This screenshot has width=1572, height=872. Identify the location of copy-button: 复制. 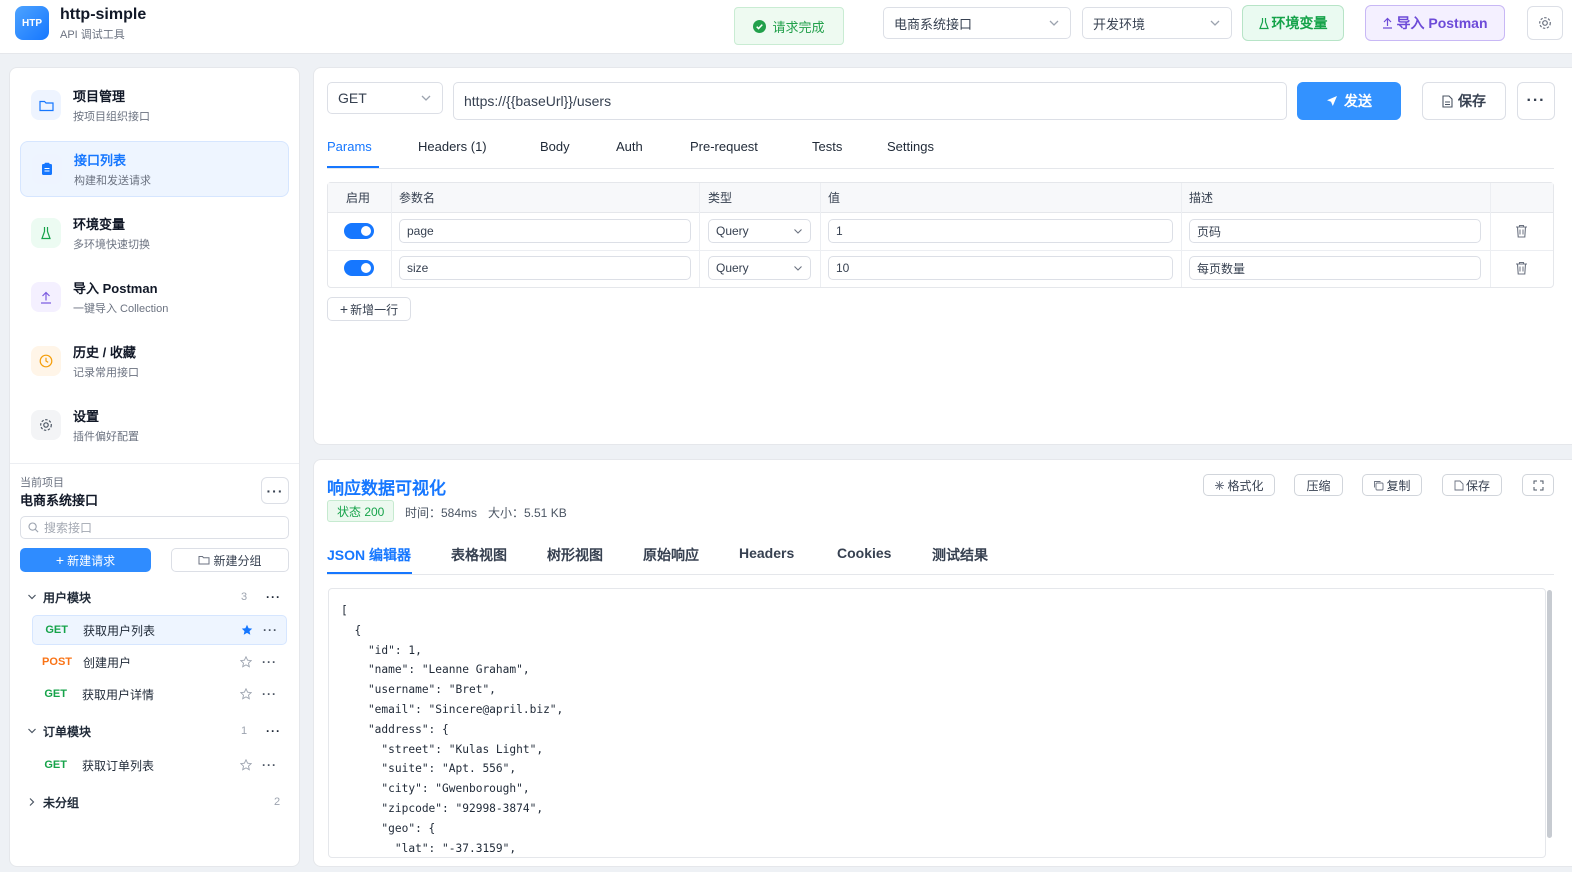
(1392, 485).